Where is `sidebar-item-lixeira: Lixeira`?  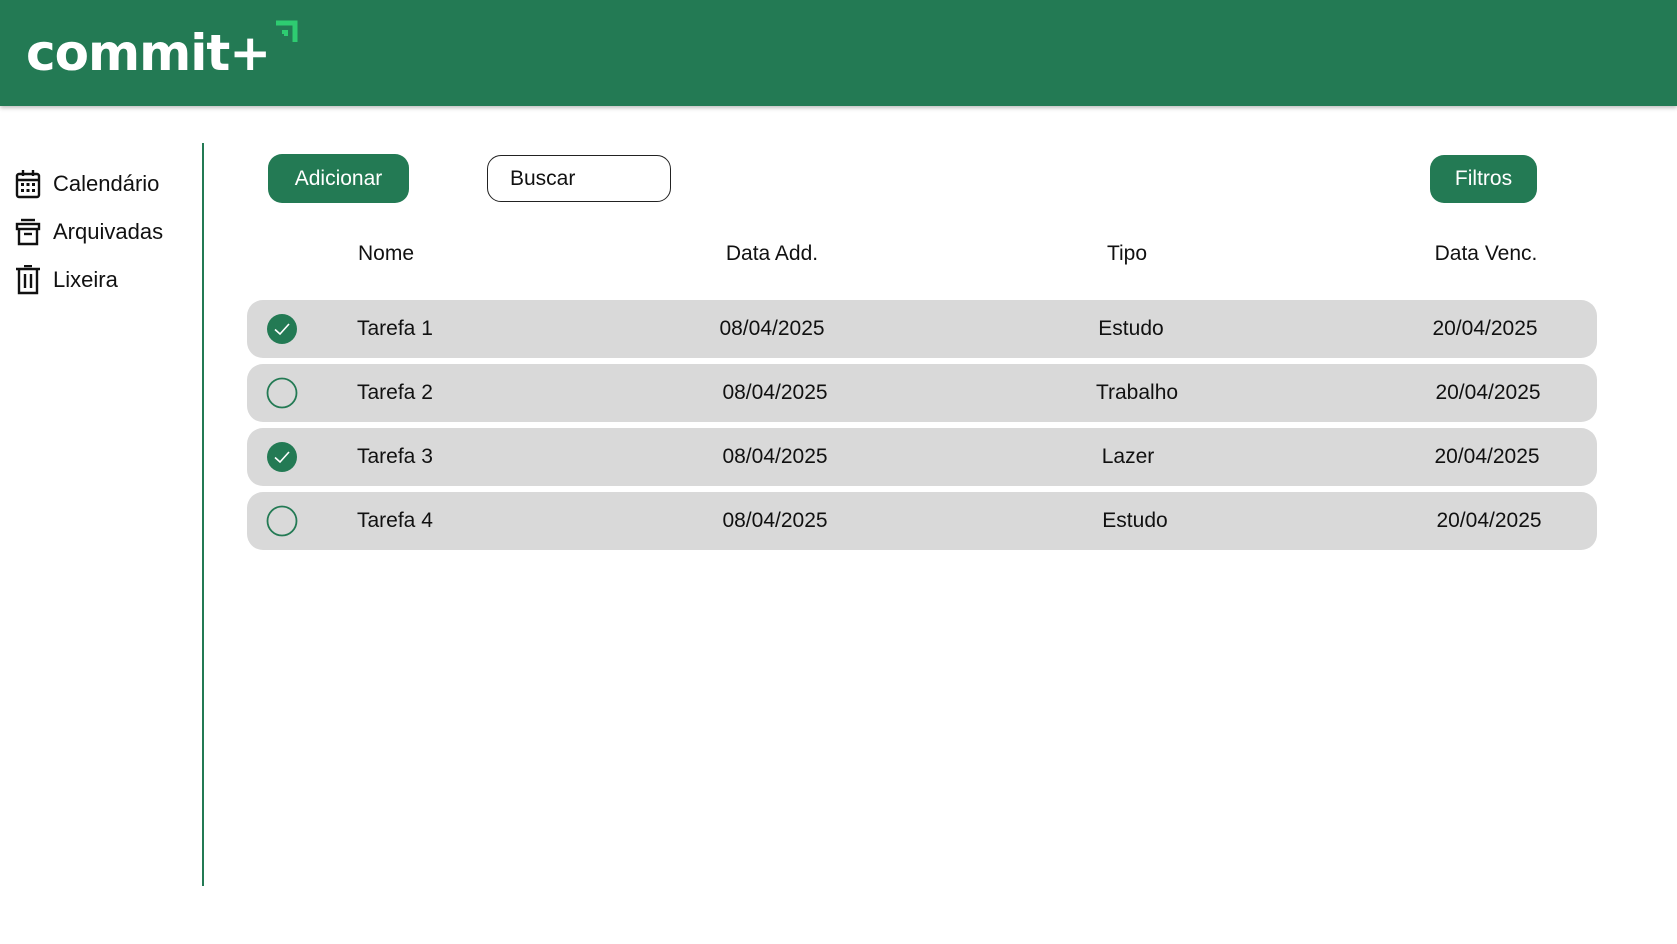 sidebar-item-lixeira: Lixeira is located at coordinates (100, 280).